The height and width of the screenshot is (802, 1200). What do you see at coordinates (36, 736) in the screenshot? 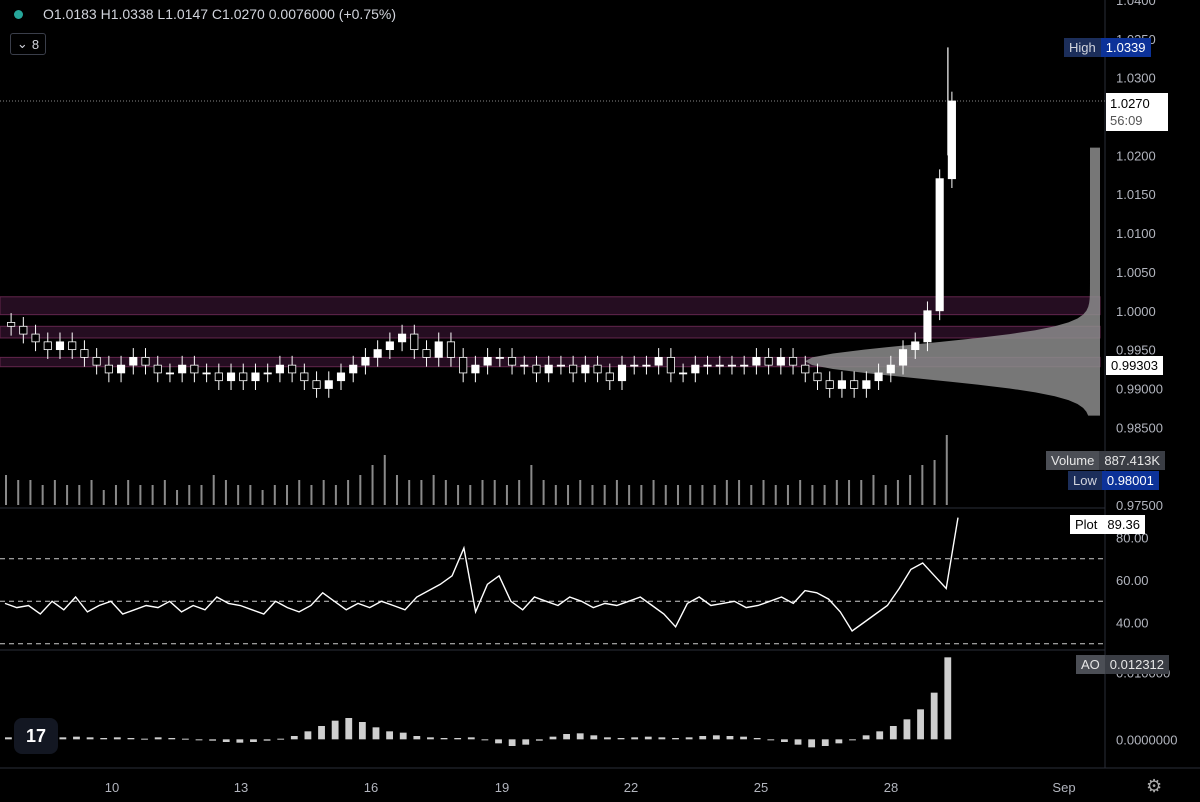
I see `tradingview-logo-icon: 17` at bounding box center [36, 736].